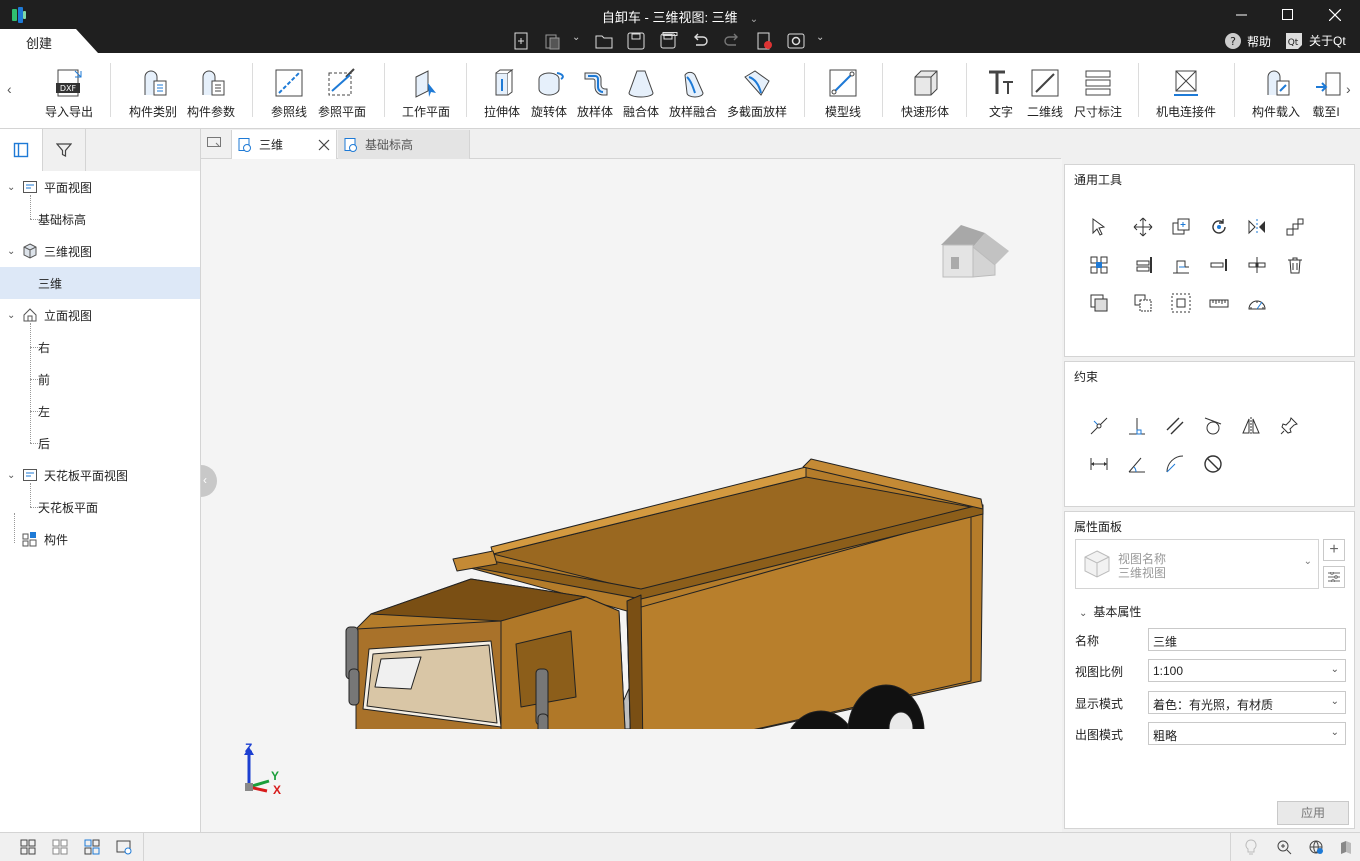 Image resolution: width=1360 pixels, height=861 pixels. Describe the element at coordinates (69, 91) in the screenshot. I see `ribbon-button-import-export: DXF 导入导出` at that location.